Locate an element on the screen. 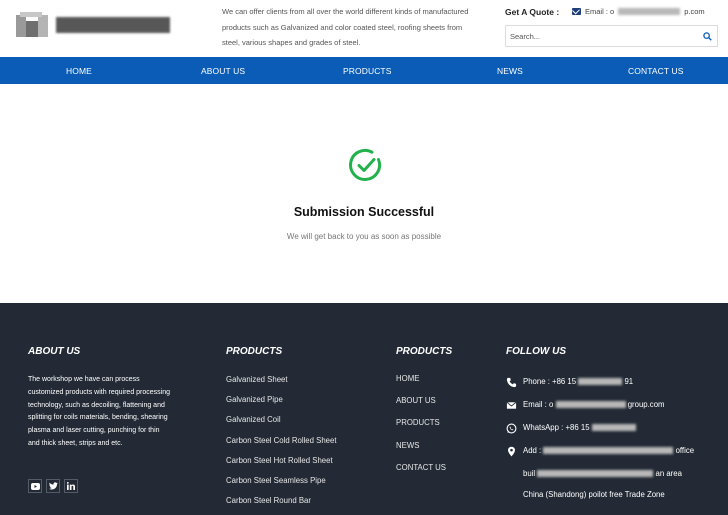 The height and width of the screenshot is (515, 728). get-quote-label: Get A Quote : is located at coordinates (532, 12).